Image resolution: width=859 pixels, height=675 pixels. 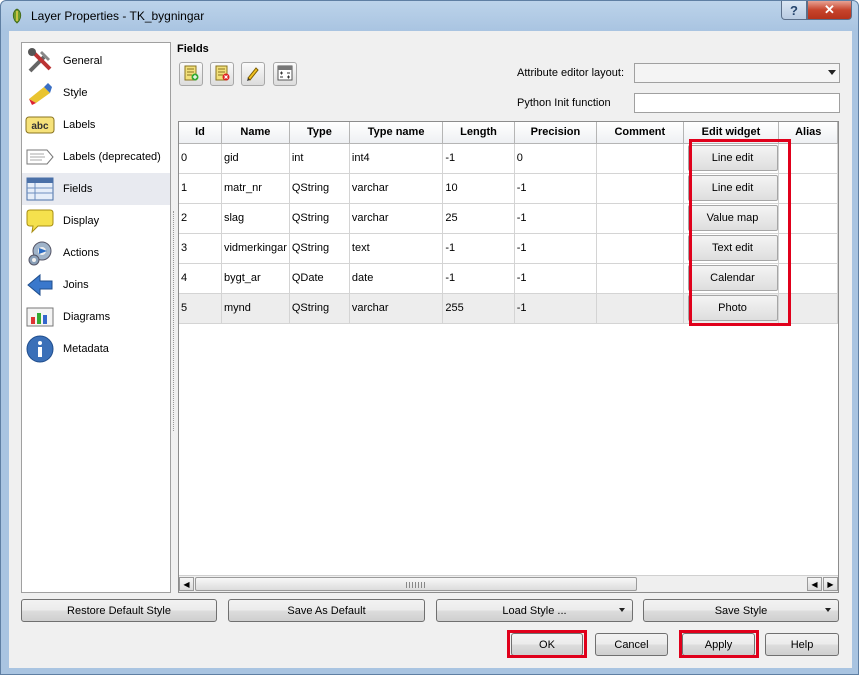 What do you see at coordinates (255, 133) in the screenshot?
I see `column-header-name: Name` at bounding box center [255, 133].